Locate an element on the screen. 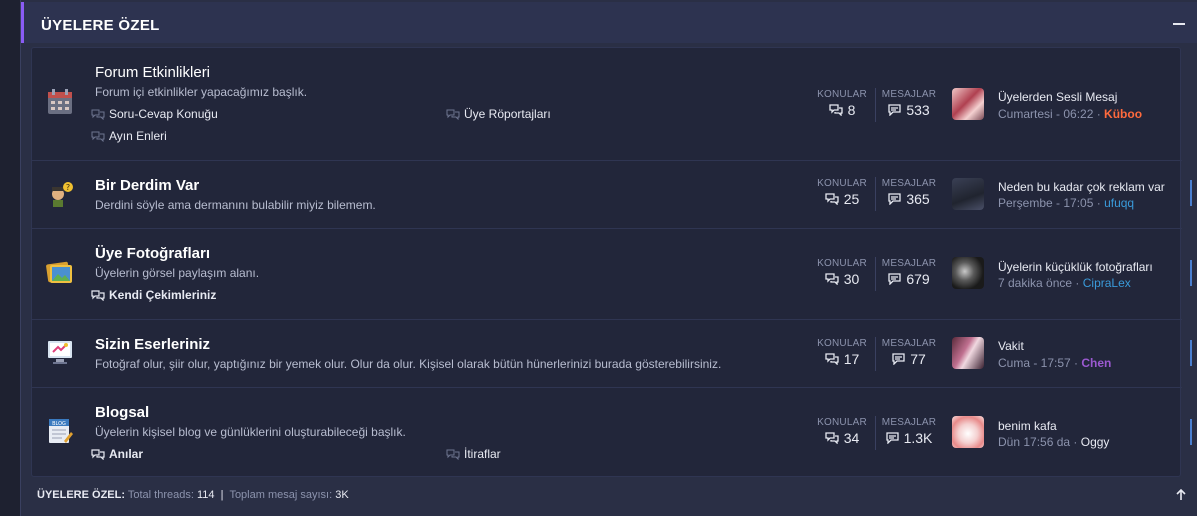 This screenshot has width=1197, height=516. last-post-user: Oggy is located at coordinates (1095, 442).